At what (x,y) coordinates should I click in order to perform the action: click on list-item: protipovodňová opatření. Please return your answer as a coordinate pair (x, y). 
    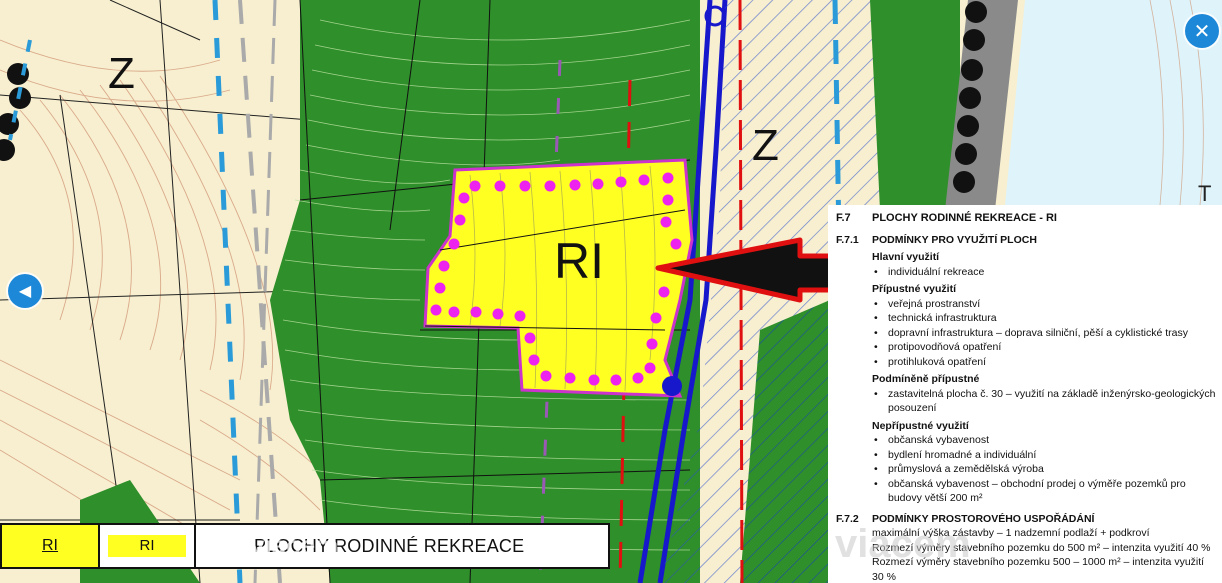
    Looking at the image, I should click on (1045, 347).